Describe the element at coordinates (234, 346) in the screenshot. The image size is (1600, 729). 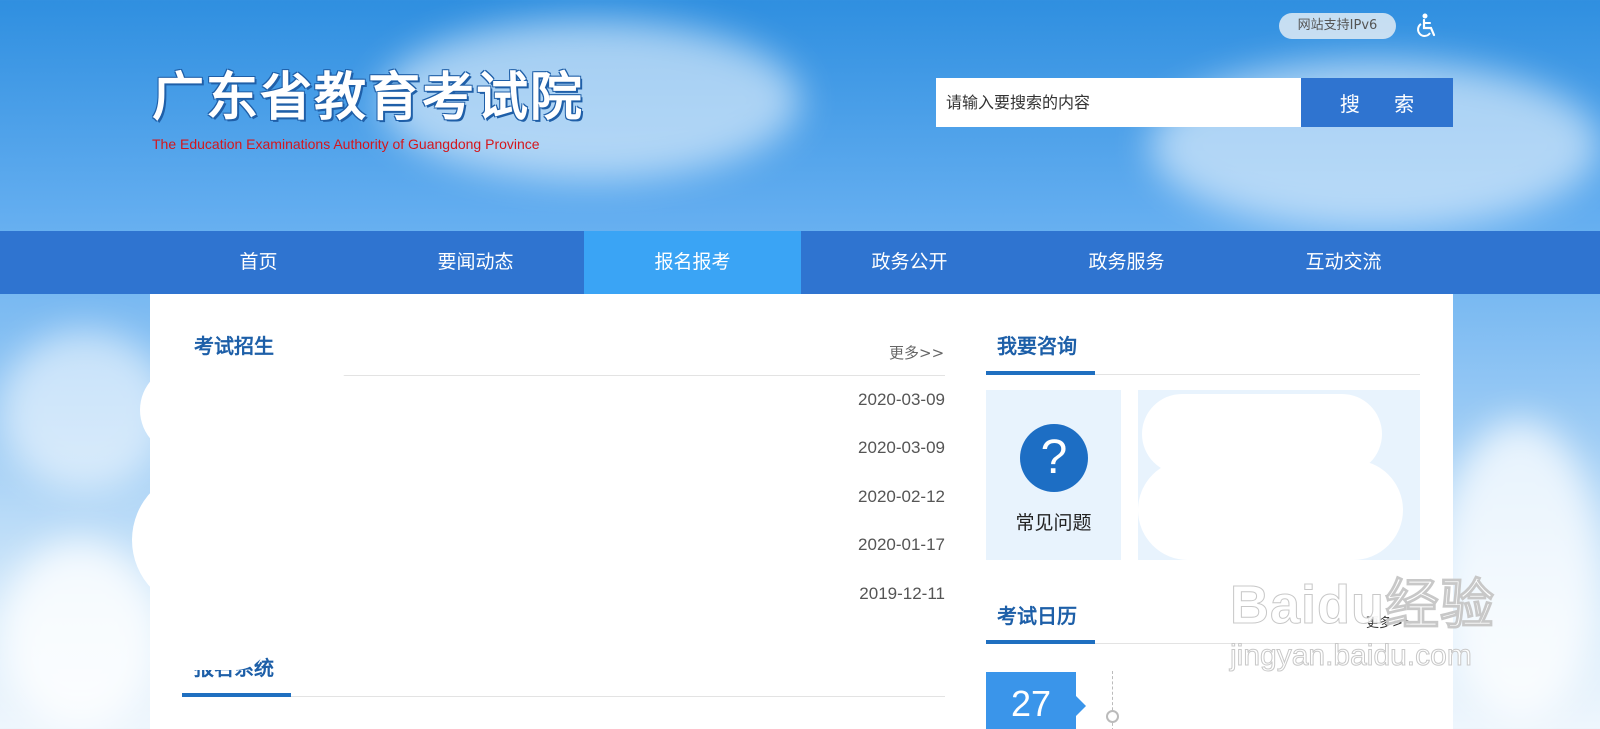
I see `section-title-exam-recruitment: 考试招生` at that location.